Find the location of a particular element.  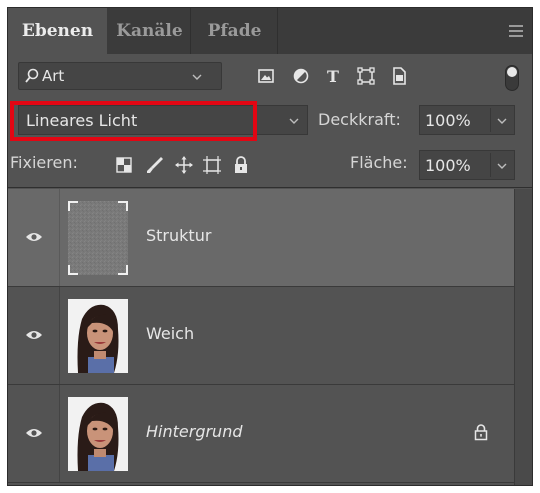

fill-label: Fläche: is located at coordinates (379, 162).